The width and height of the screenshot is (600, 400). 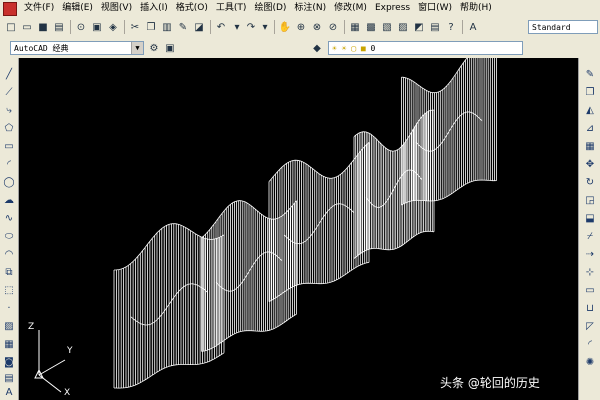 What do you see at coordinates (9, 344) in the screenshot?
I see `gradient-icon: ▦` at bounding box center [9, 344].